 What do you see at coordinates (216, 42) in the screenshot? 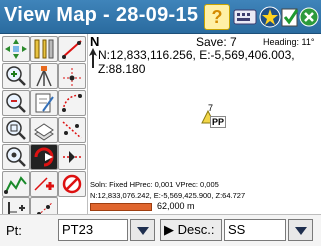
I see `save-counter: Save: 7` at bounding box center [216, 42].